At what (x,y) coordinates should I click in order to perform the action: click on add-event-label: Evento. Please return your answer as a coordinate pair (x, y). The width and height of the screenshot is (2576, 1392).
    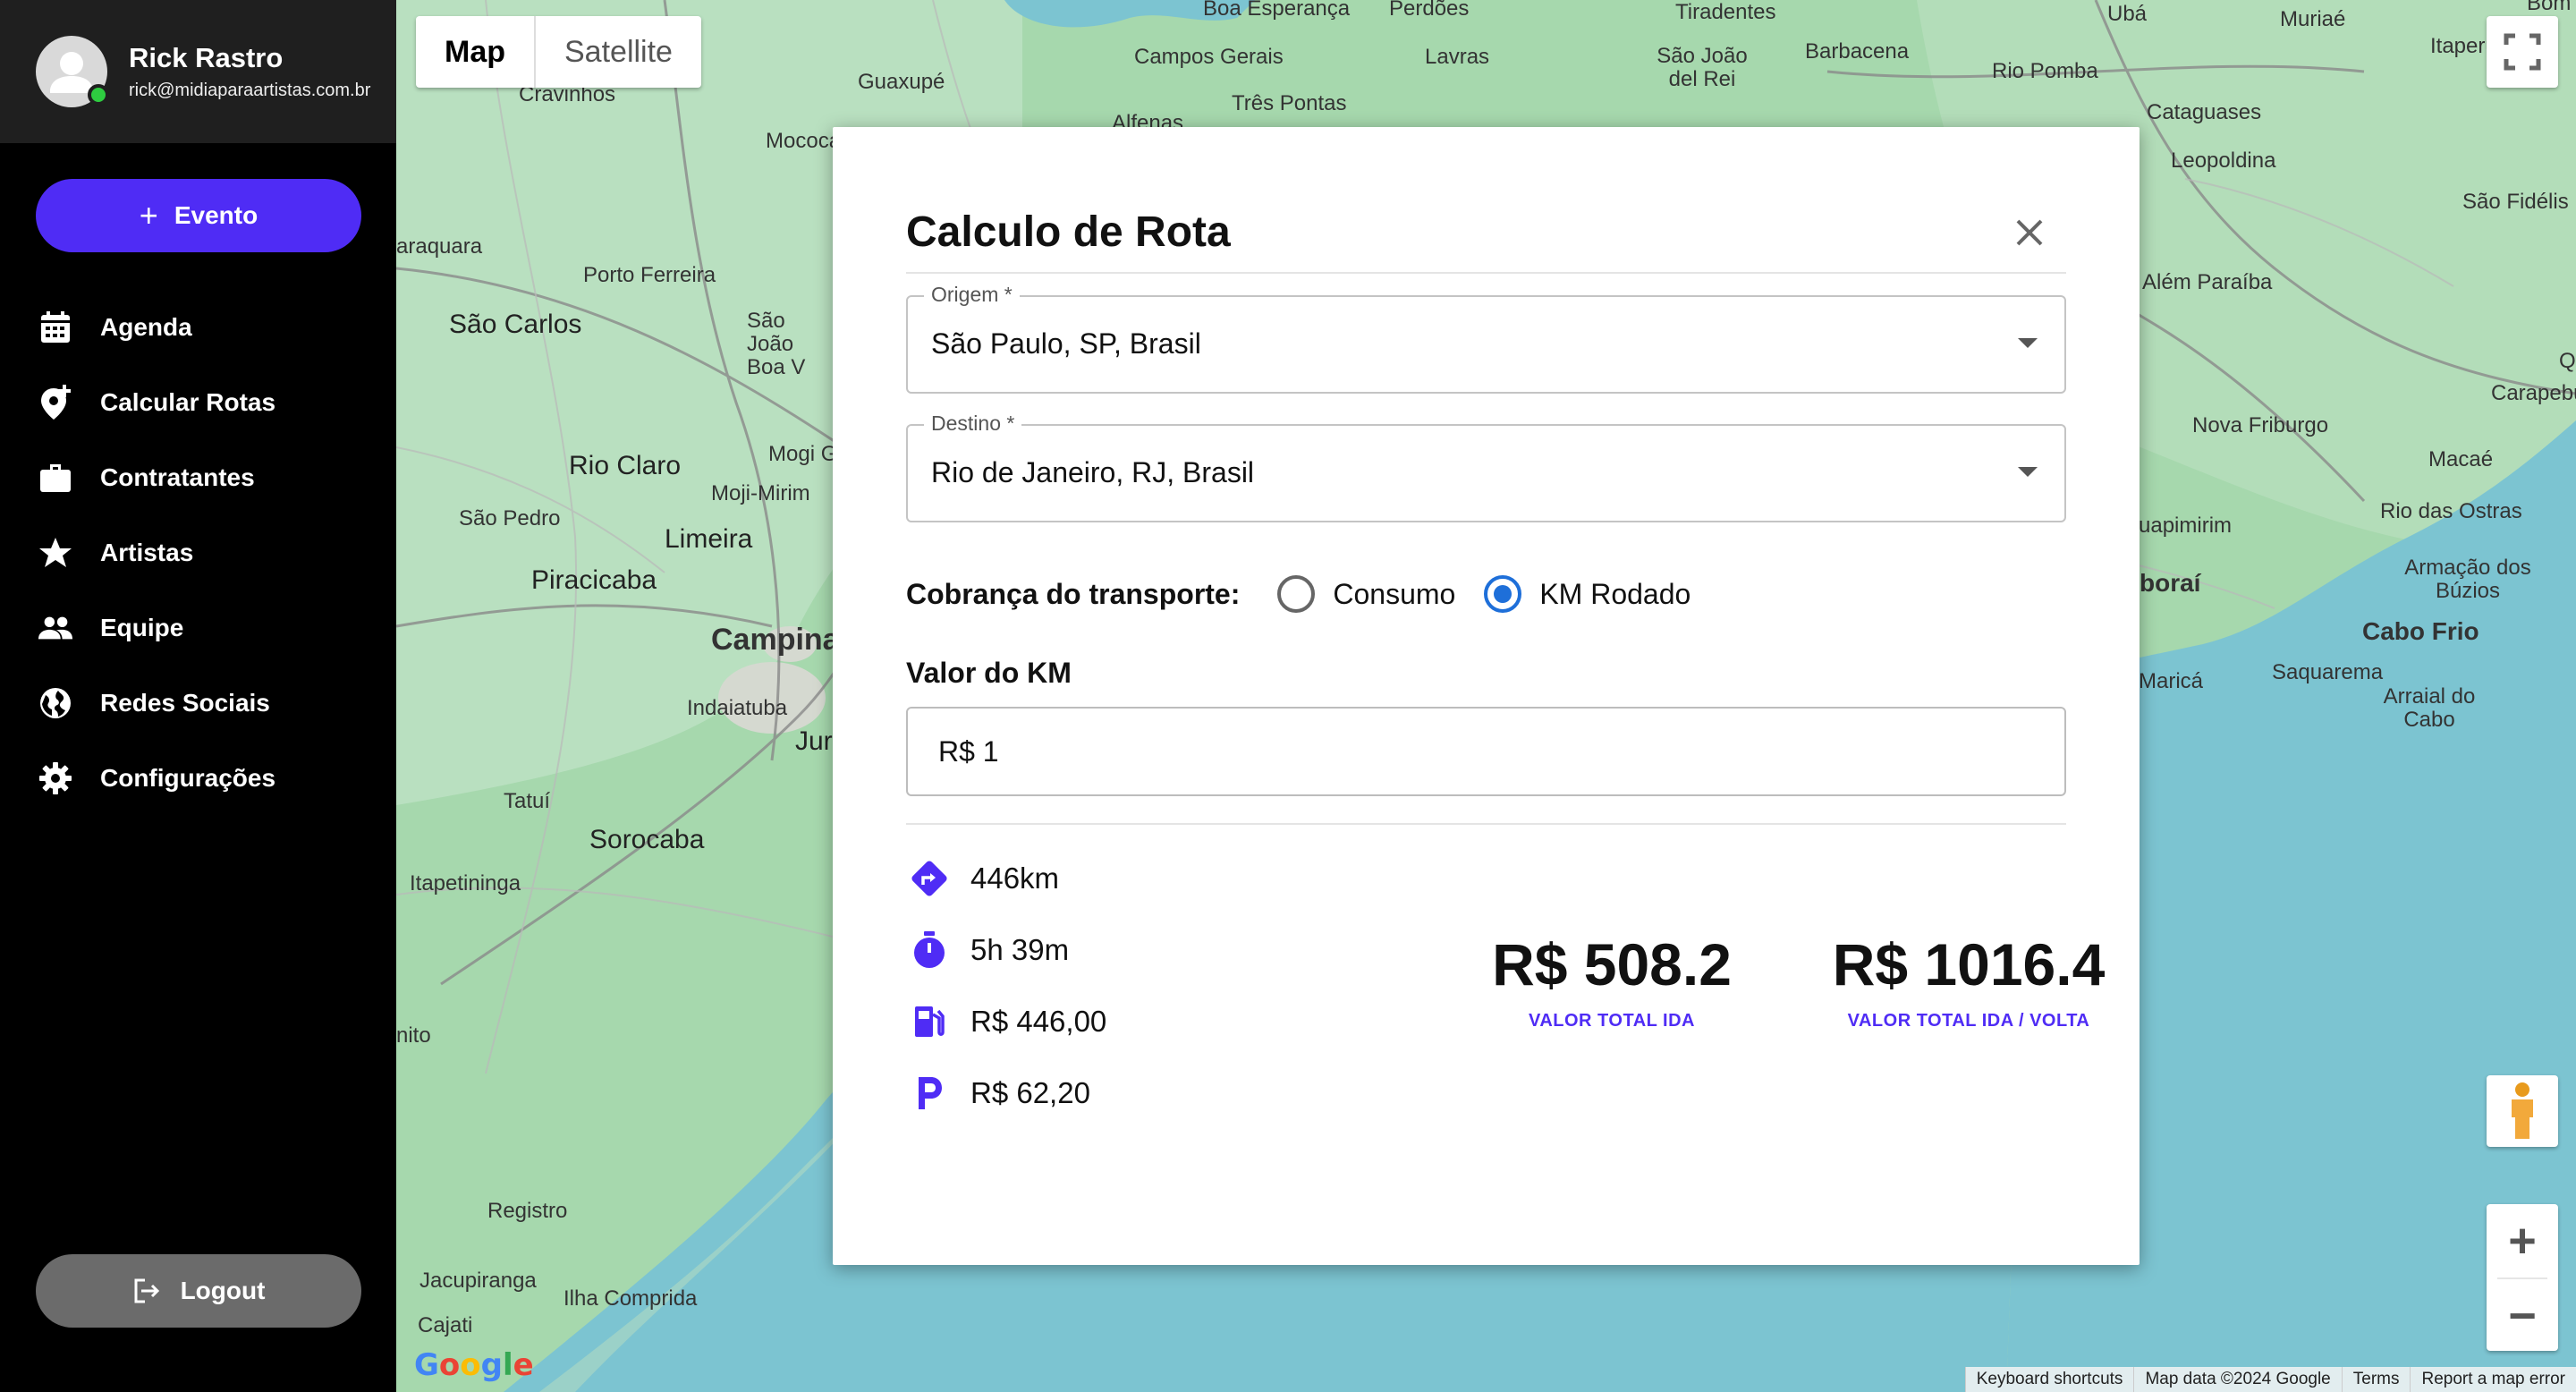
    Looking at the image, I should click on (216, 215).